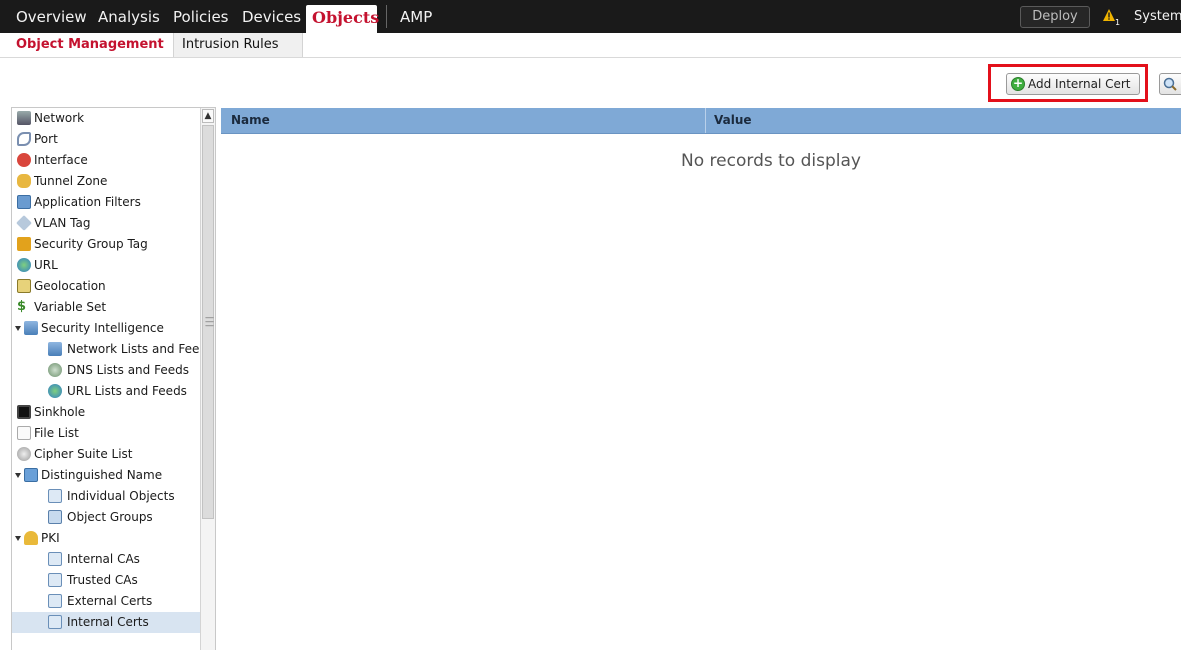 Image resolution: width=1181 pixels, height=650 pixels. What do you see at coordinates (51, 17) in the screenshot?
I see `nav-overview: Overview` at bounding box center [51, 17].